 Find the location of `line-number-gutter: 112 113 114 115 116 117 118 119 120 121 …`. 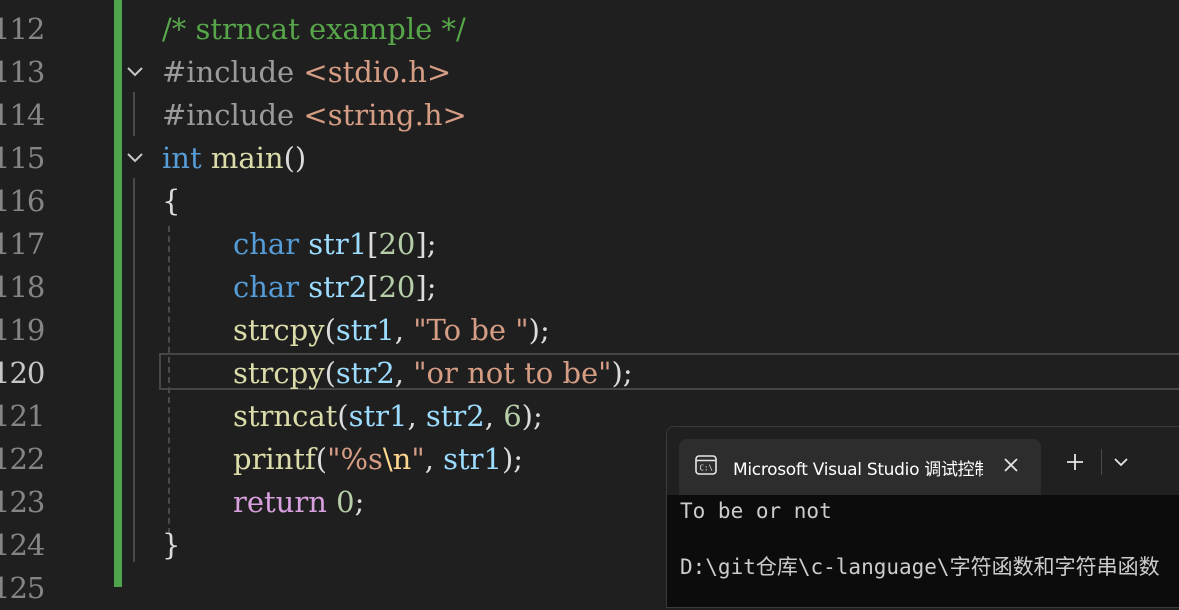

line-number-gutter: 112 113 114 115 116 117 118 119 120 121 … is located at coordinates (55, 302).